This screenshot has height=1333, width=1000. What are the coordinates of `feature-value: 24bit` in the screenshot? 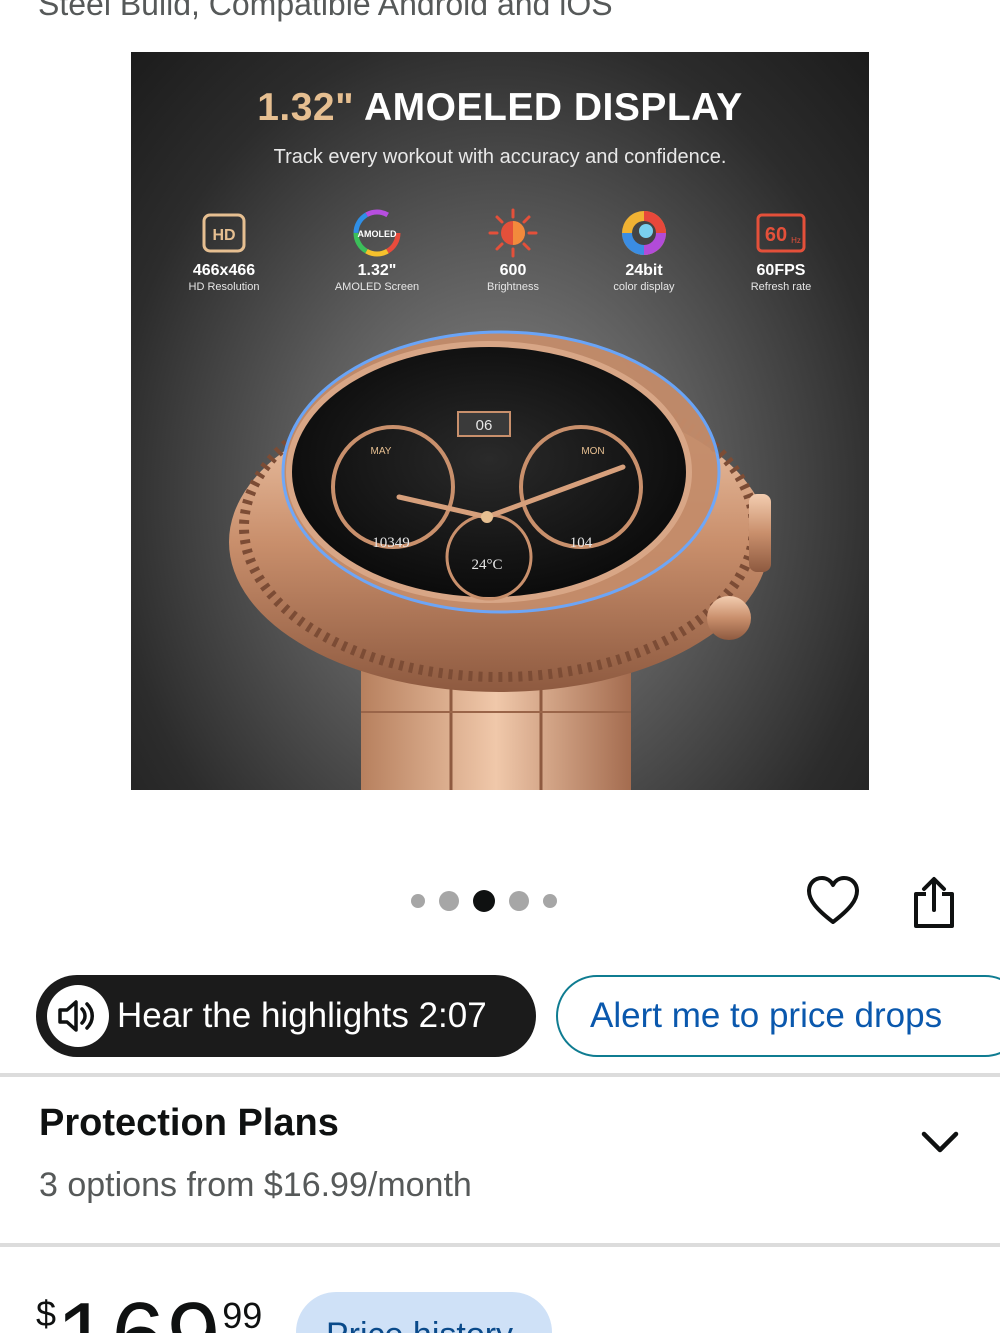 It's located at (644, 270).